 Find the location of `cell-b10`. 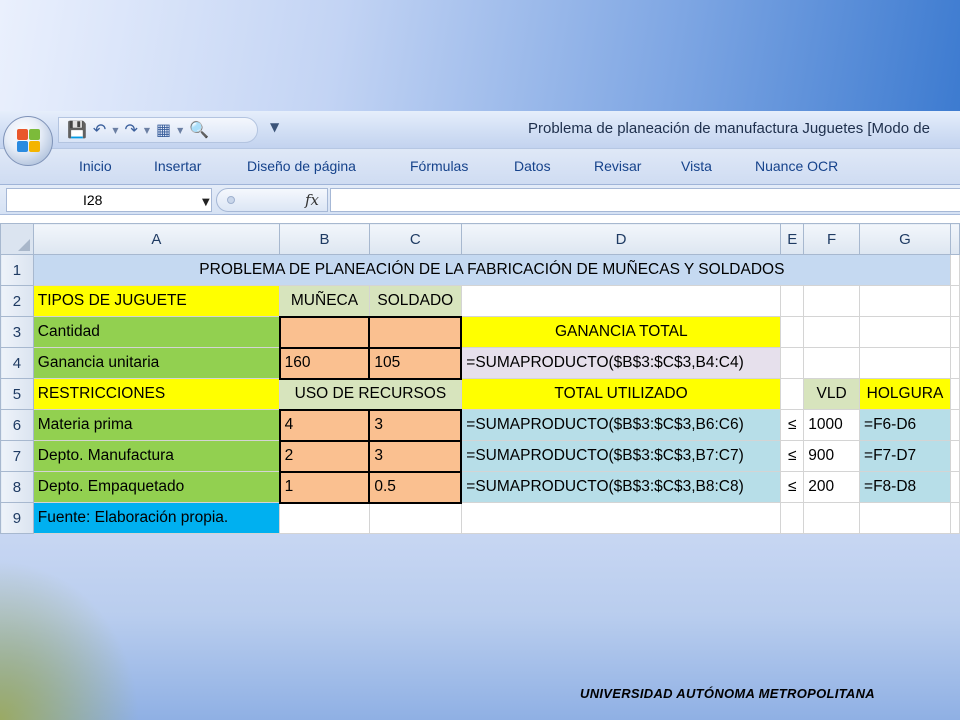

cell-b10 is located at coordinates (324, 533).